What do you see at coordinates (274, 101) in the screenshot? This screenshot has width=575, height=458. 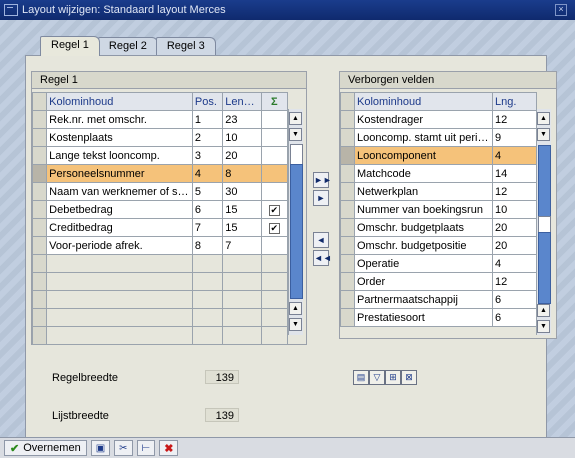 I see `sum-icon: Σ` at bounding box center [274, 101].